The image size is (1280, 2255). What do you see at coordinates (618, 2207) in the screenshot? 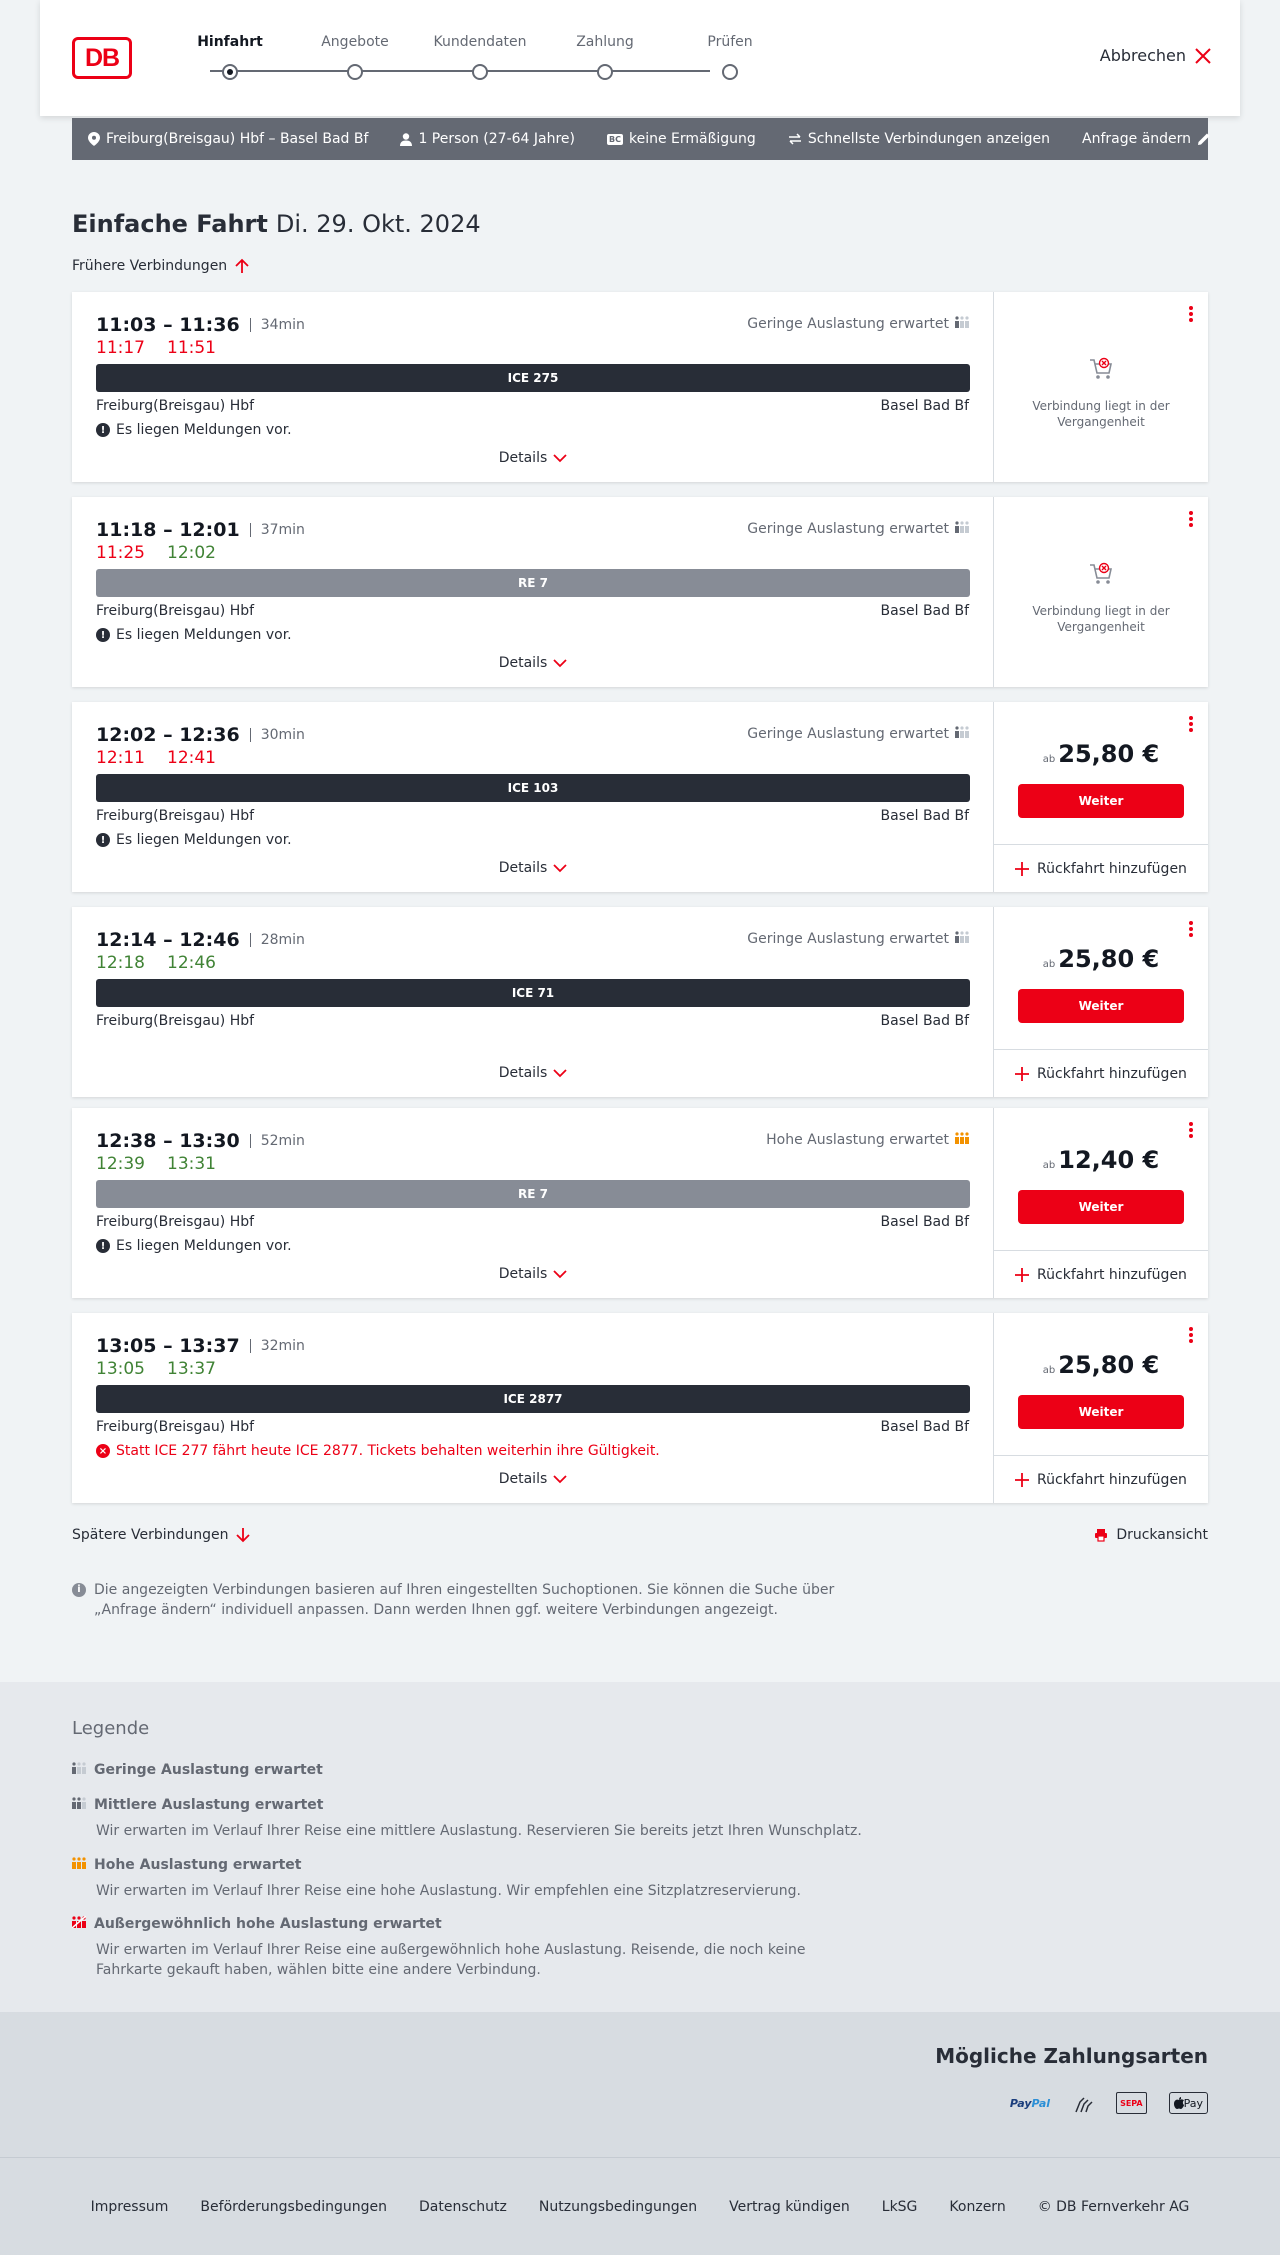
I see `footer-link-nutzungsbedingungen: Nutzungsbedingungen` at bounding box center [618, 2207].